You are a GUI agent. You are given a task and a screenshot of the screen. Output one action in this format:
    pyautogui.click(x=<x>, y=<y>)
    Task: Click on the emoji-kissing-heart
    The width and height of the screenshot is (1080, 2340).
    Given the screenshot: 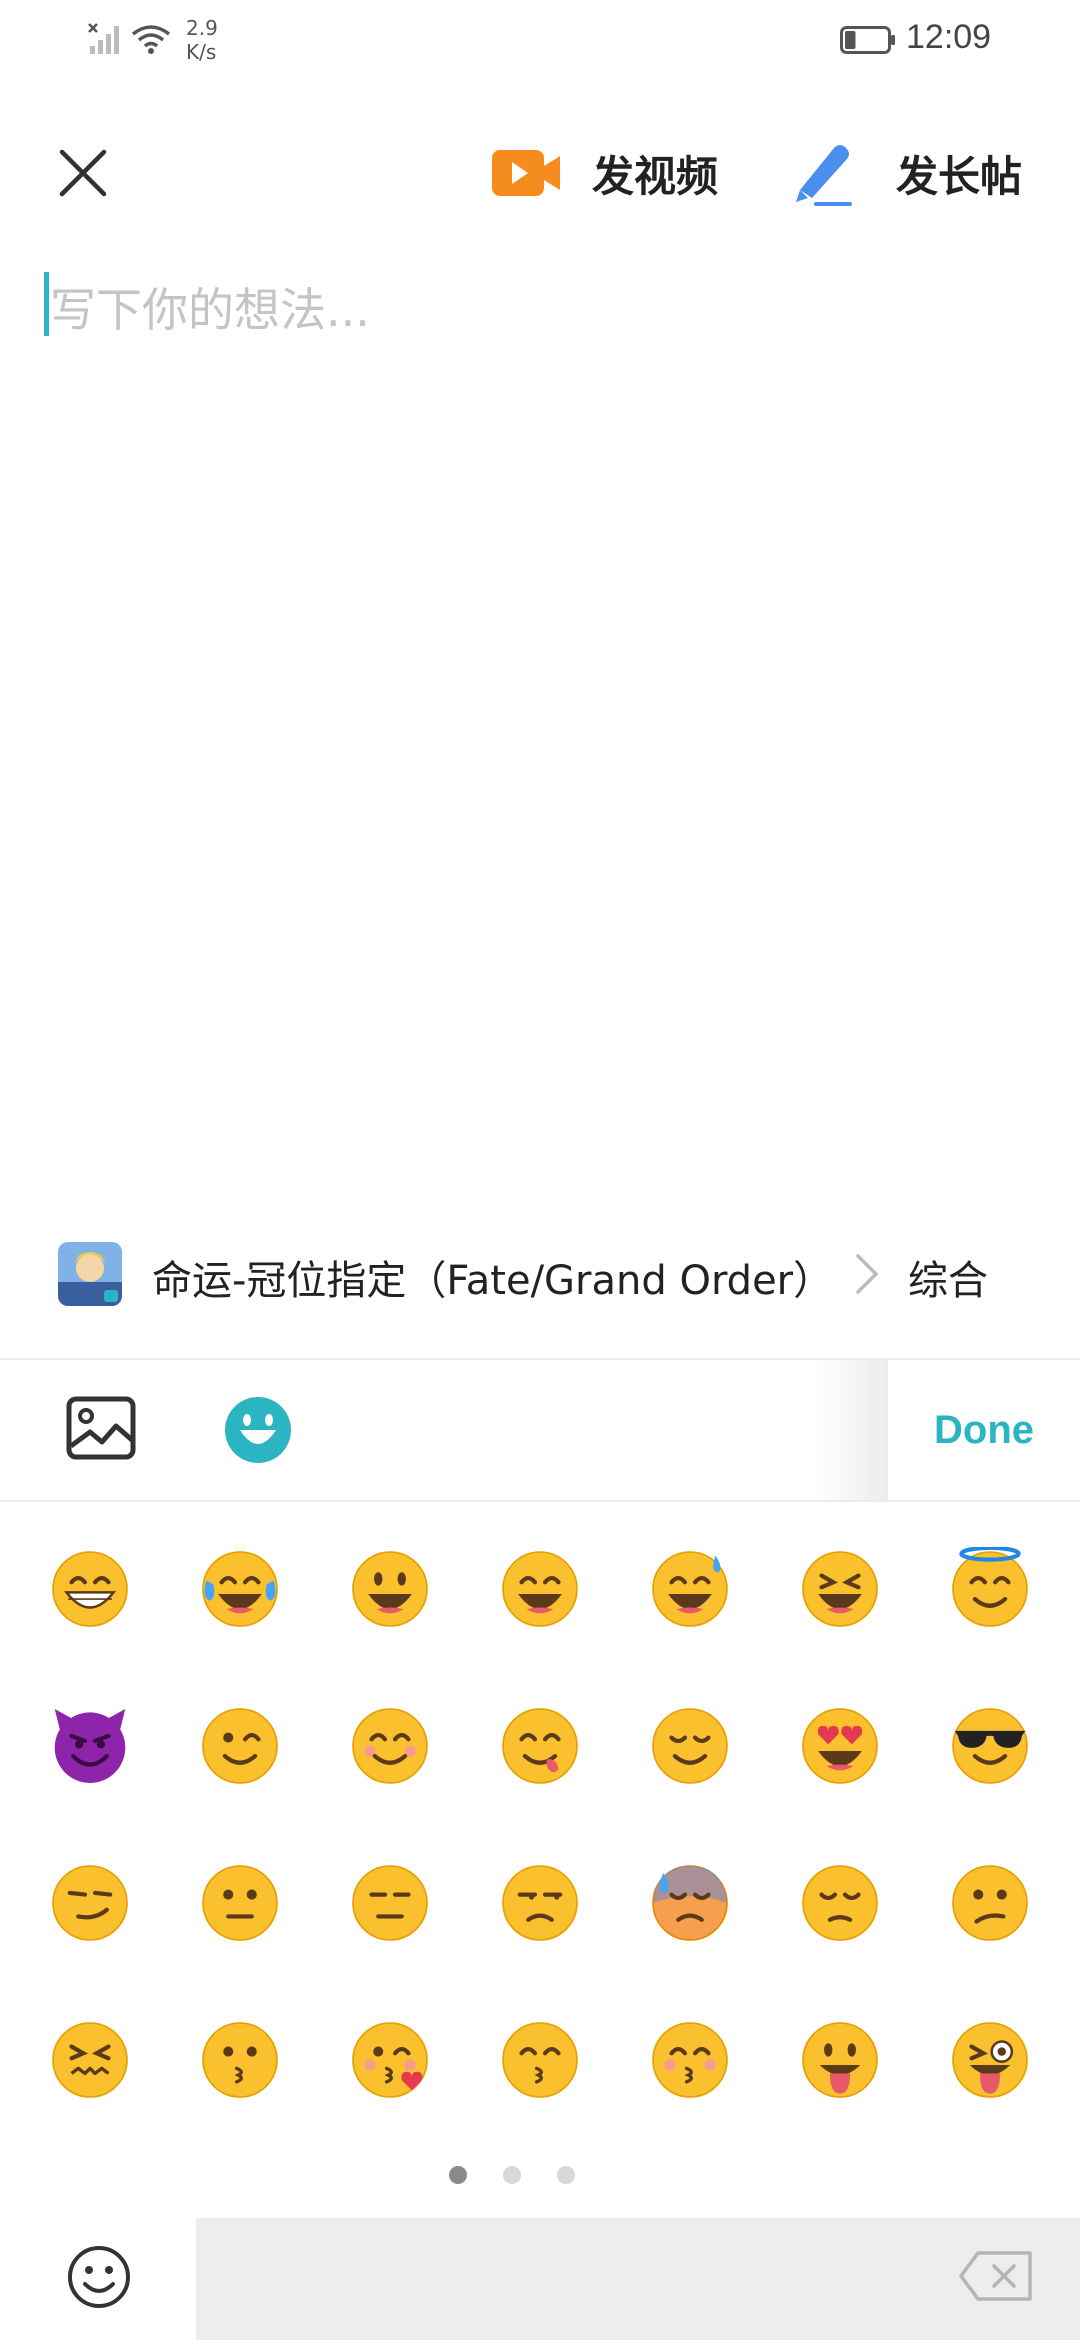 What is the action you would take?
    pyautogui.click(x=390, y=2059)
    